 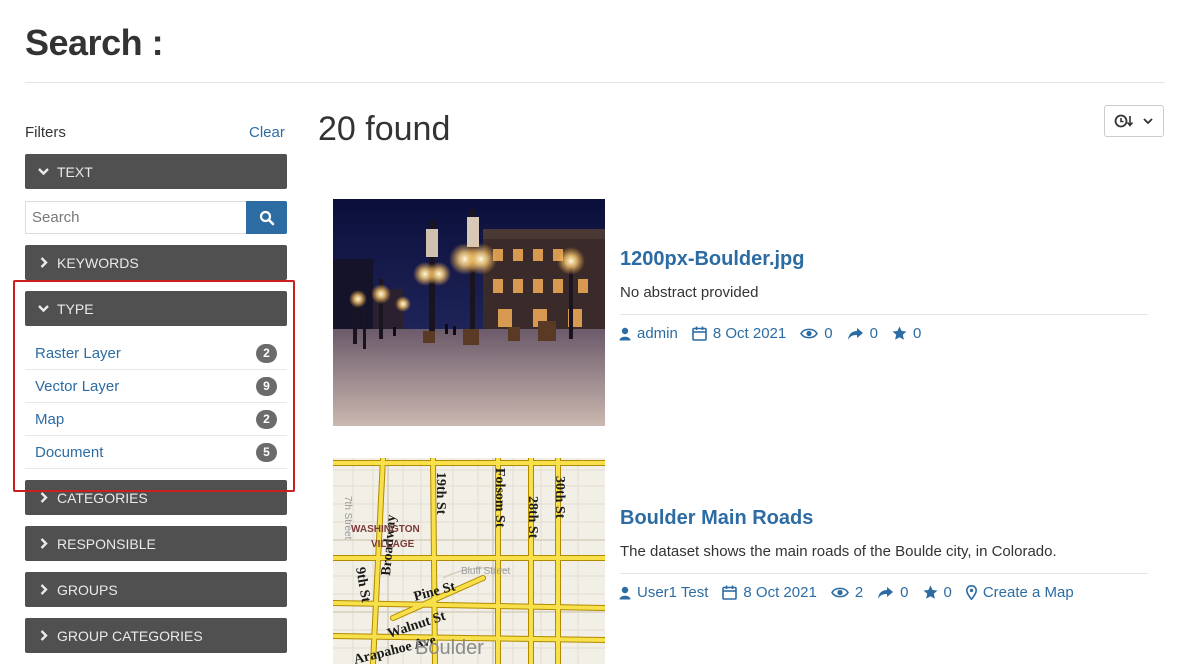 I want to click on map-label-19th-st: 19th St, so click(x=440, y=493).